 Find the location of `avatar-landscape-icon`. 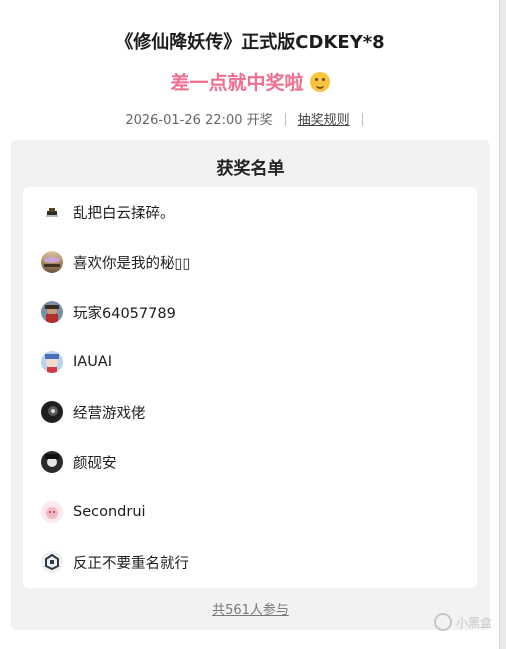

avatar-landscape-icon is located at coordinates (52, 262).